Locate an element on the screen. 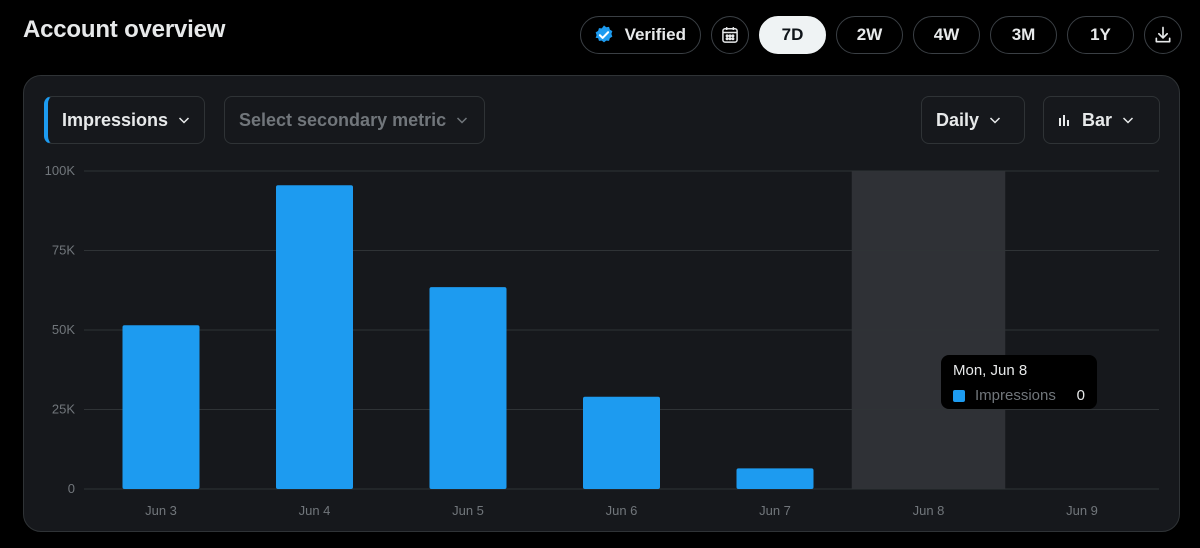  tooltip-series-label: Impressions is located at coordinates (1015, 395).